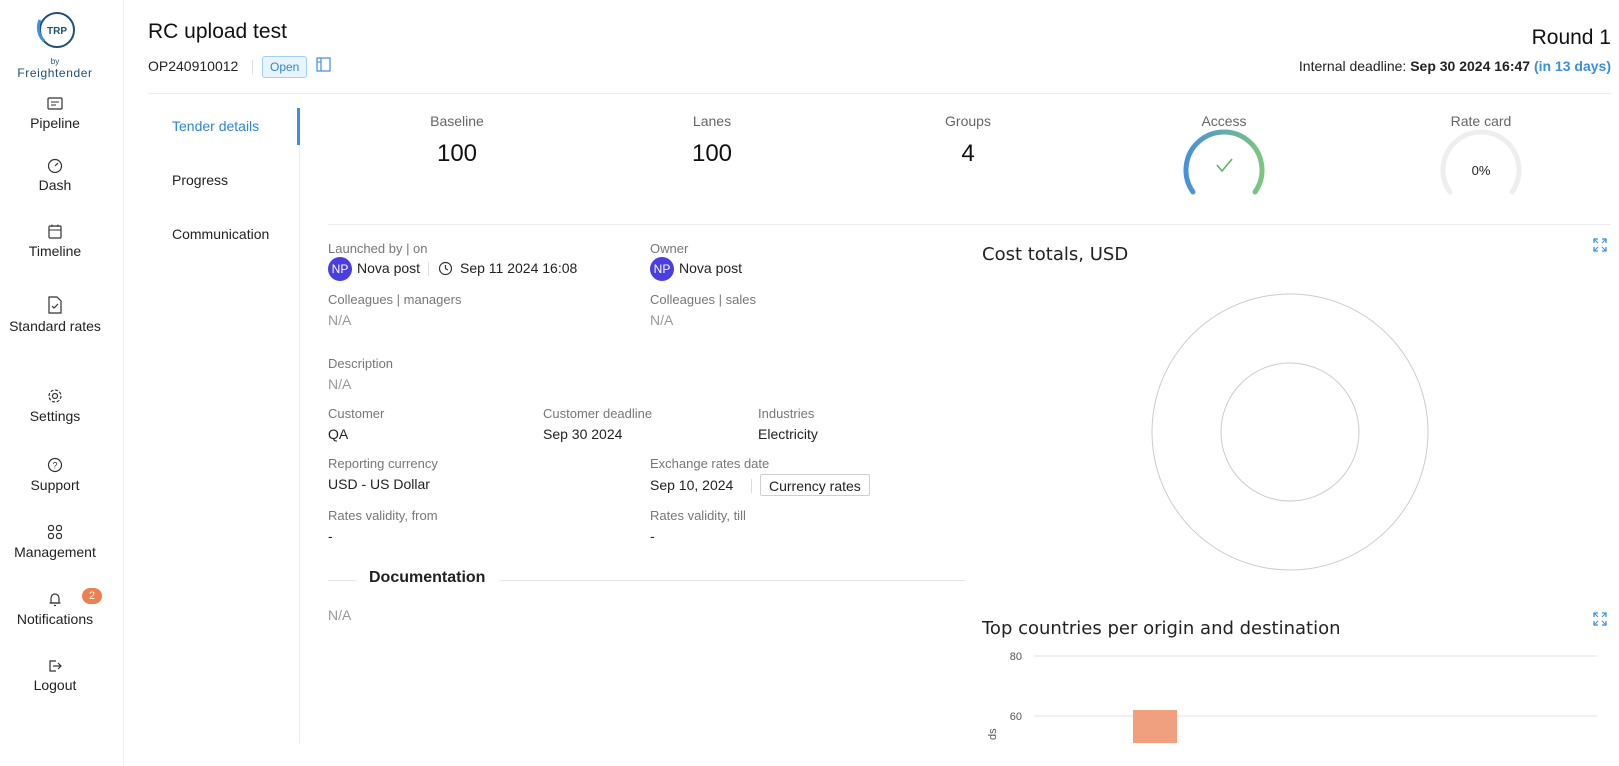  What do you see at coordinates (379, 484) in the screenshot?
I see `reporting-currency-value: USD - US Dollar` at bounding box center [379, 484].